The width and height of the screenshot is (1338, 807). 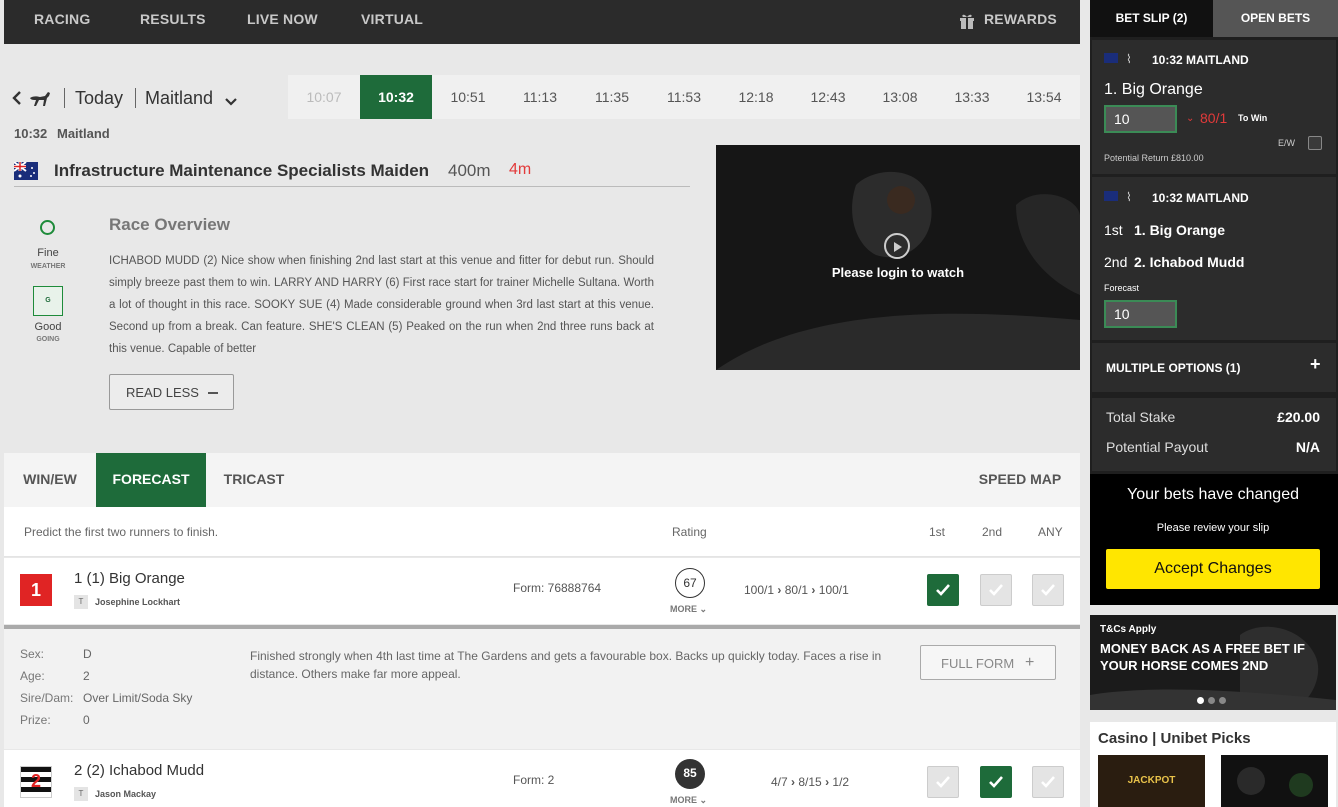 What do you see at coordinates (231, 103) in the screenshot?
I see `chevron-down-icon` at bounding box center [231, 103].